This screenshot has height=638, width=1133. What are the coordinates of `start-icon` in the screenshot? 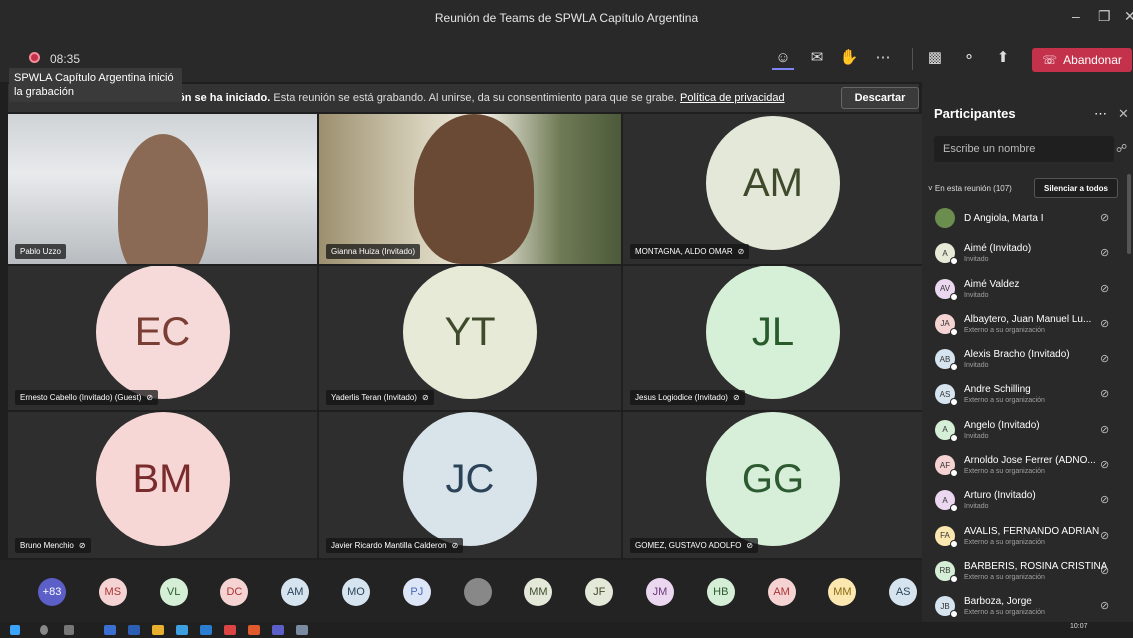 It's located at (15, 630).